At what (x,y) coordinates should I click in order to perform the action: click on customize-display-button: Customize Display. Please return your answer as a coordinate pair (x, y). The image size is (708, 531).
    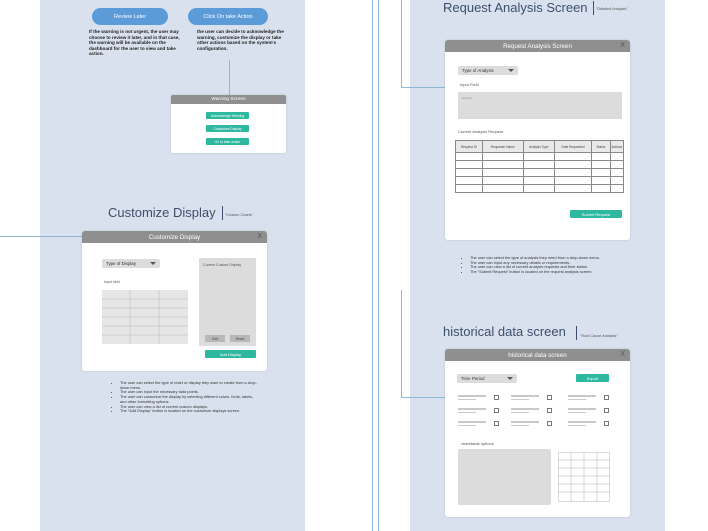
    Looking at the image, I should click on (227, 128).